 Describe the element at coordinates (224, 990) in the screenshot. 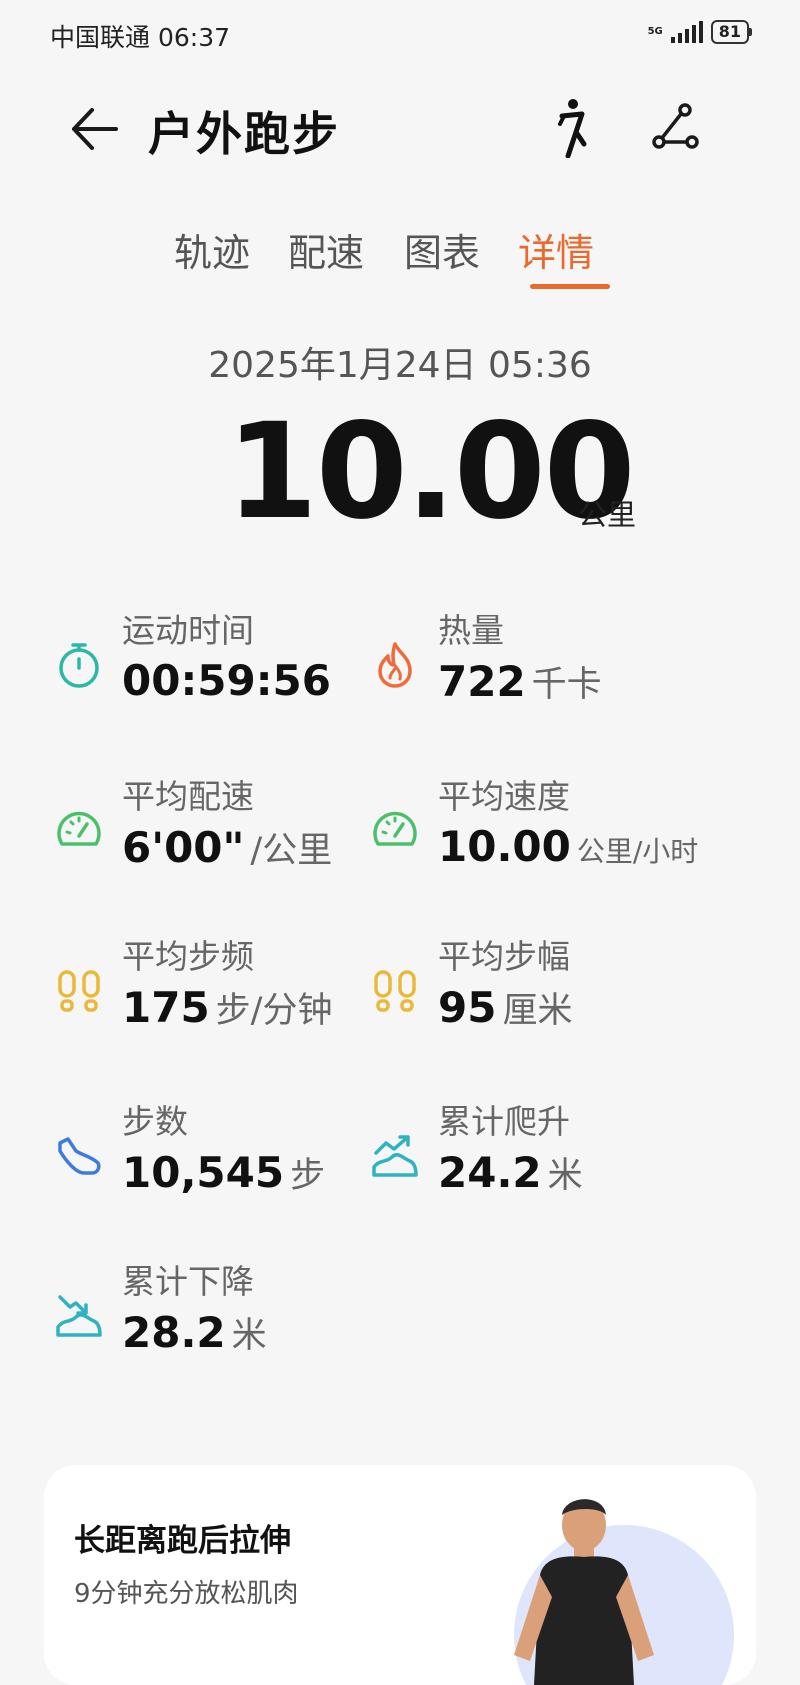

I see `metric-avg-cadence: 平均步频 175 步/分钟` at that location.